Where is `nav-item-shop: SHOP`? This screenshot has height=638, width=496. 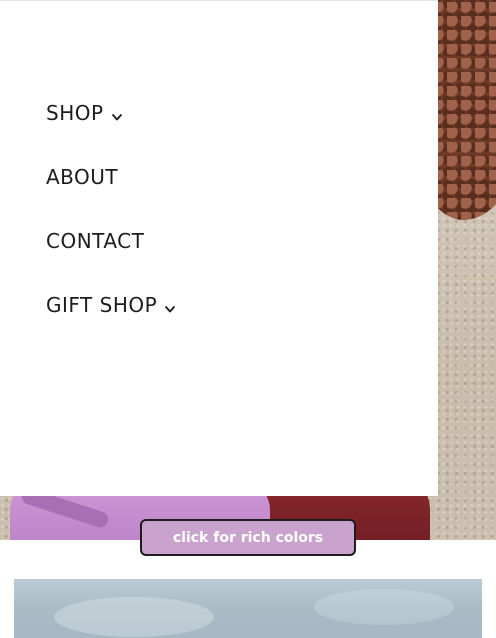 nav-item-shop: SHOP is located at coordinates (111, 113).